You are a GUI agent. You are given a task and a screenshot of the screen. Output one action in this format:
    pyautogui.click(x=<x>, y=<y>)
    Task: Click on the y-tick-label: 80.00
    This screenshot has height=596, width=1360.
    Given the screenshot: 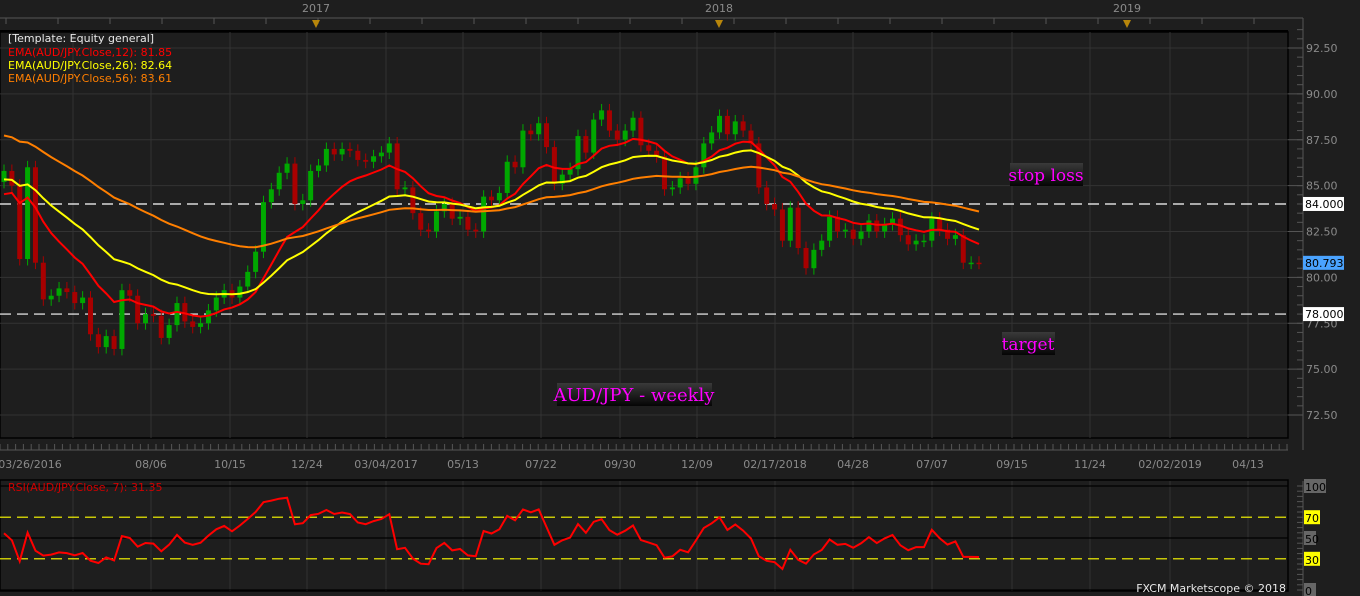 What is the action you would take?
    pyautogui.click(x=1322, y=277)
    